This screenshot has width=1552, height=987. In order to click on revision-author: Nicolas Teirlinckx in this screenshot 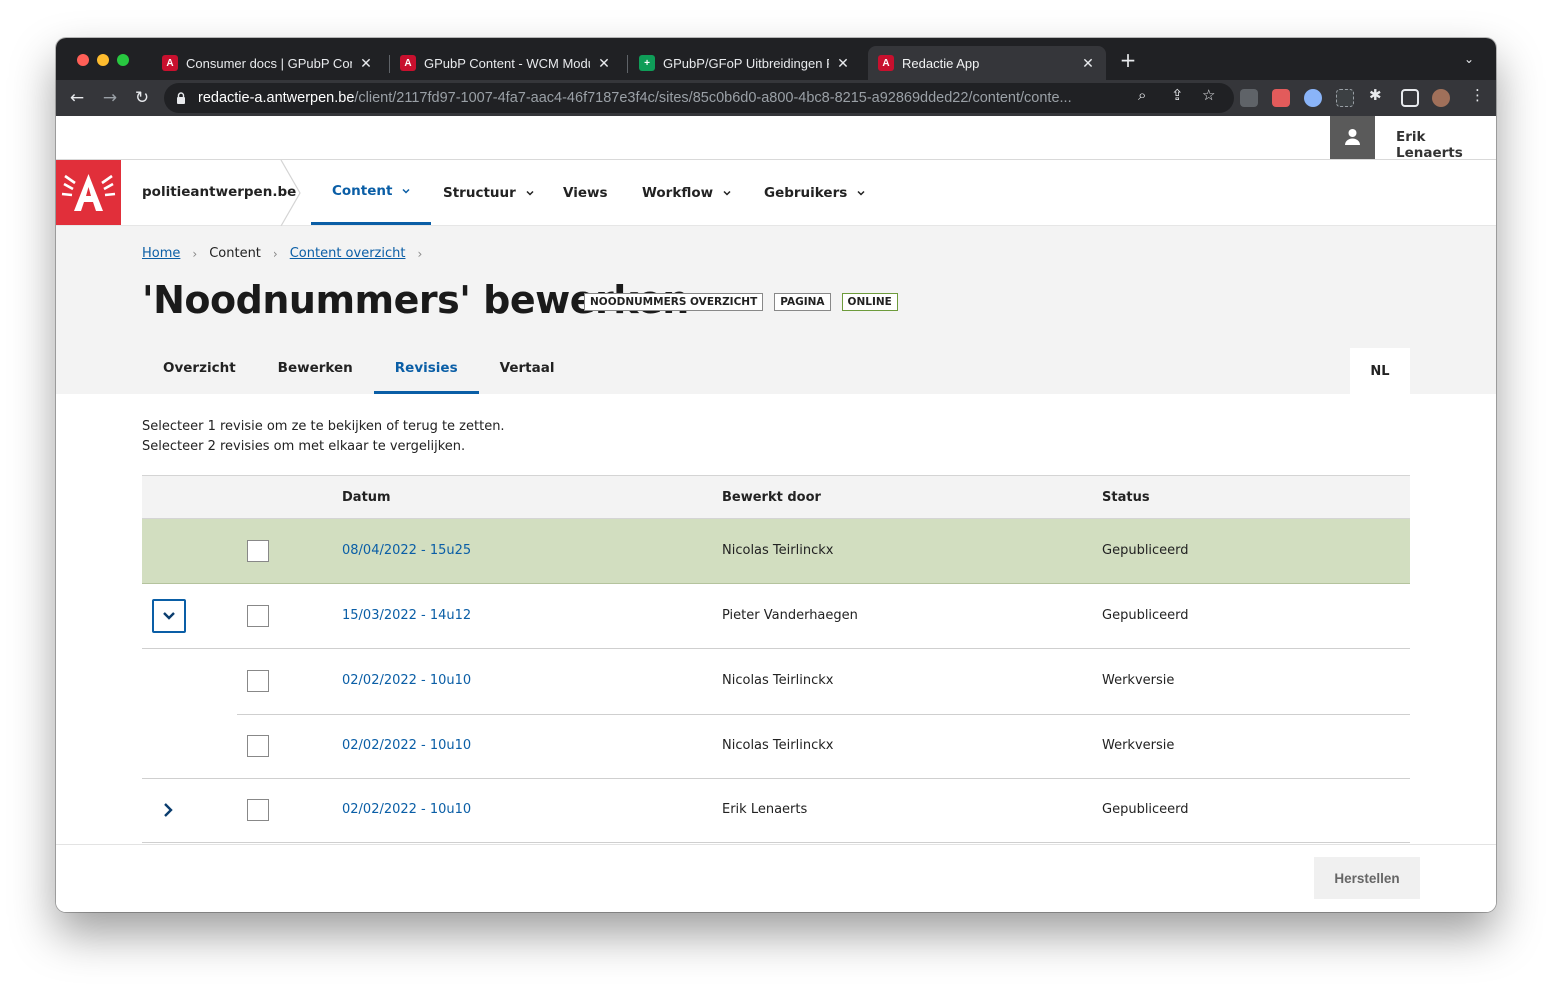, I will do `click(778, 680)`.